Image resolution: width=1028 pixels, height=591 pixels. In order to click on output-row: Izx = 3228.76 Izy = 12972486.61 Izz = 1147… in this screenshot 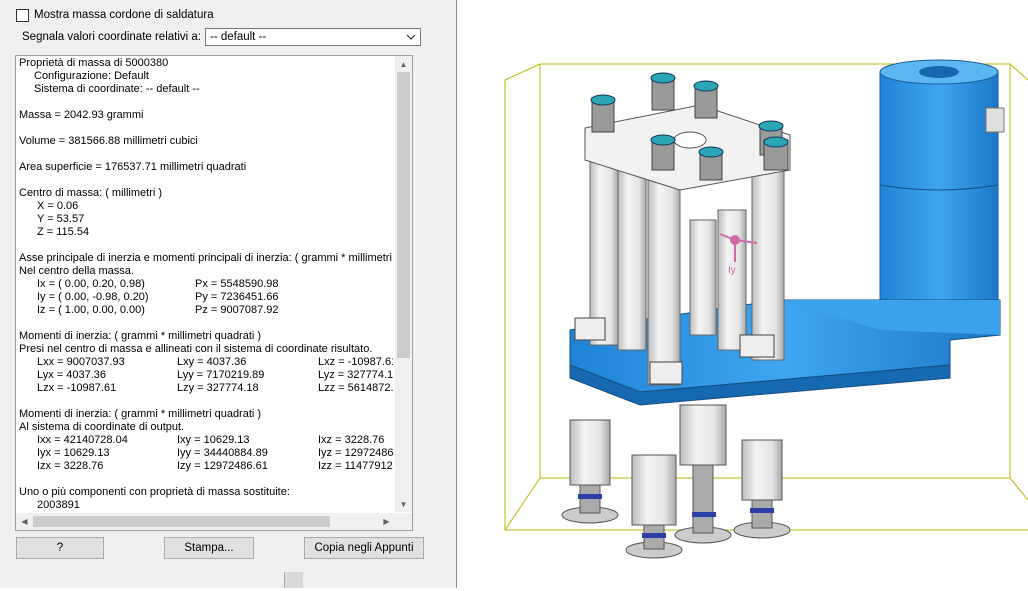, I will do `click(215, 466)`.